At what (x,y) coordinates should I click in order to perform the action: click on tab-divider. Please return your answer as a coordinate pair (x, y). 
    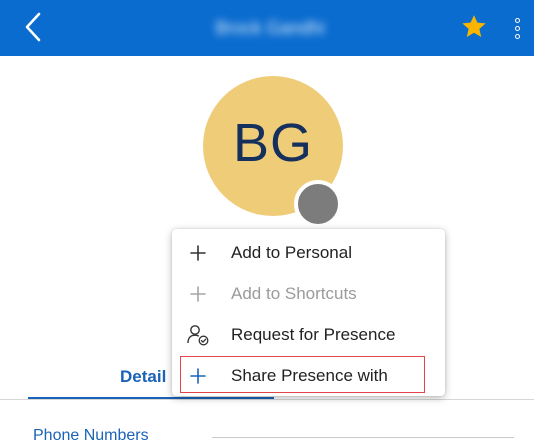
    Looking at the image, I should click on (267, 399).